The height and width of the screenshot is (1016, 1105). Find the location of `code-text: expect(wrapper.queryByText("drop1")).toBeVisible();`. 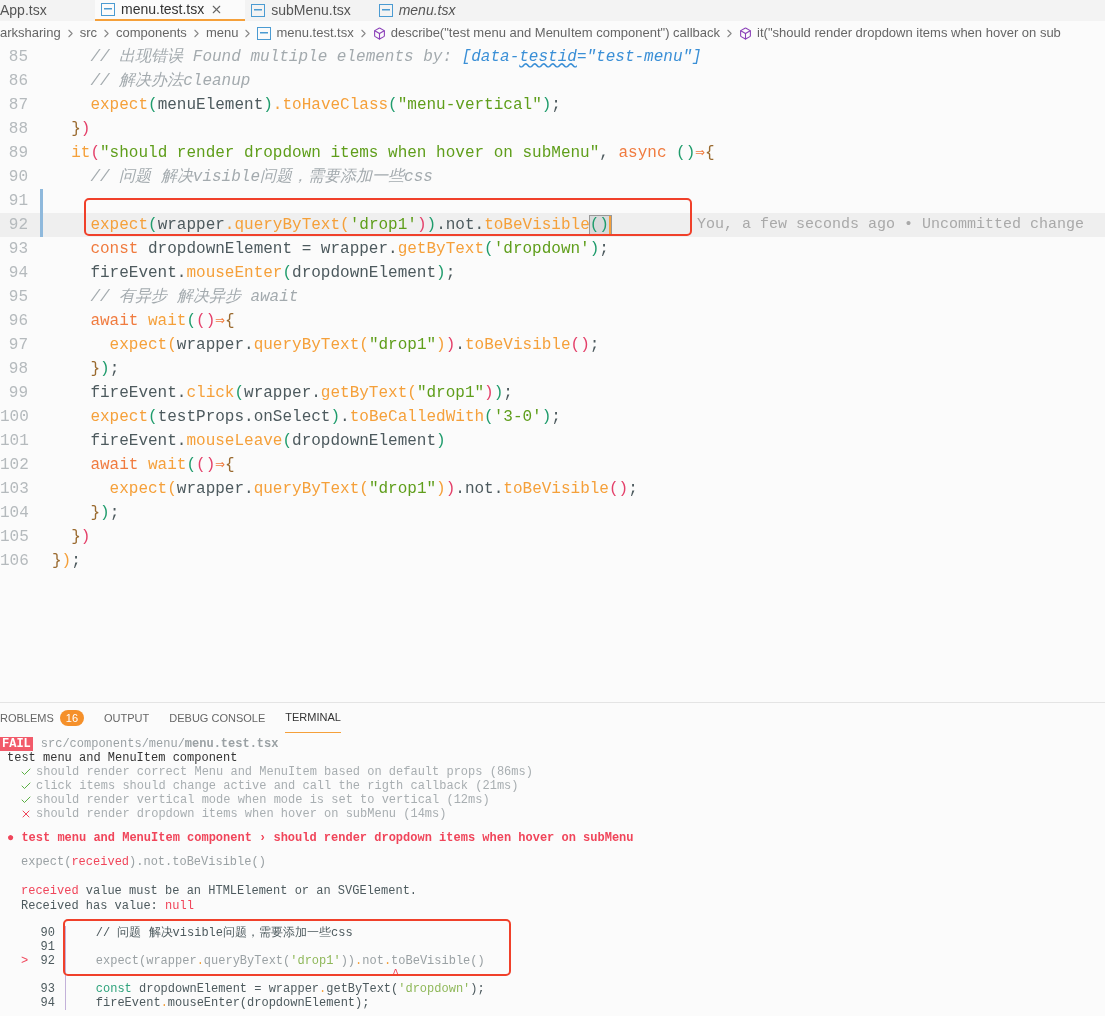

code-text: expect(wrapper.queryByText("drop1")).toBeVisible(); is located at coordinates (354, 345).